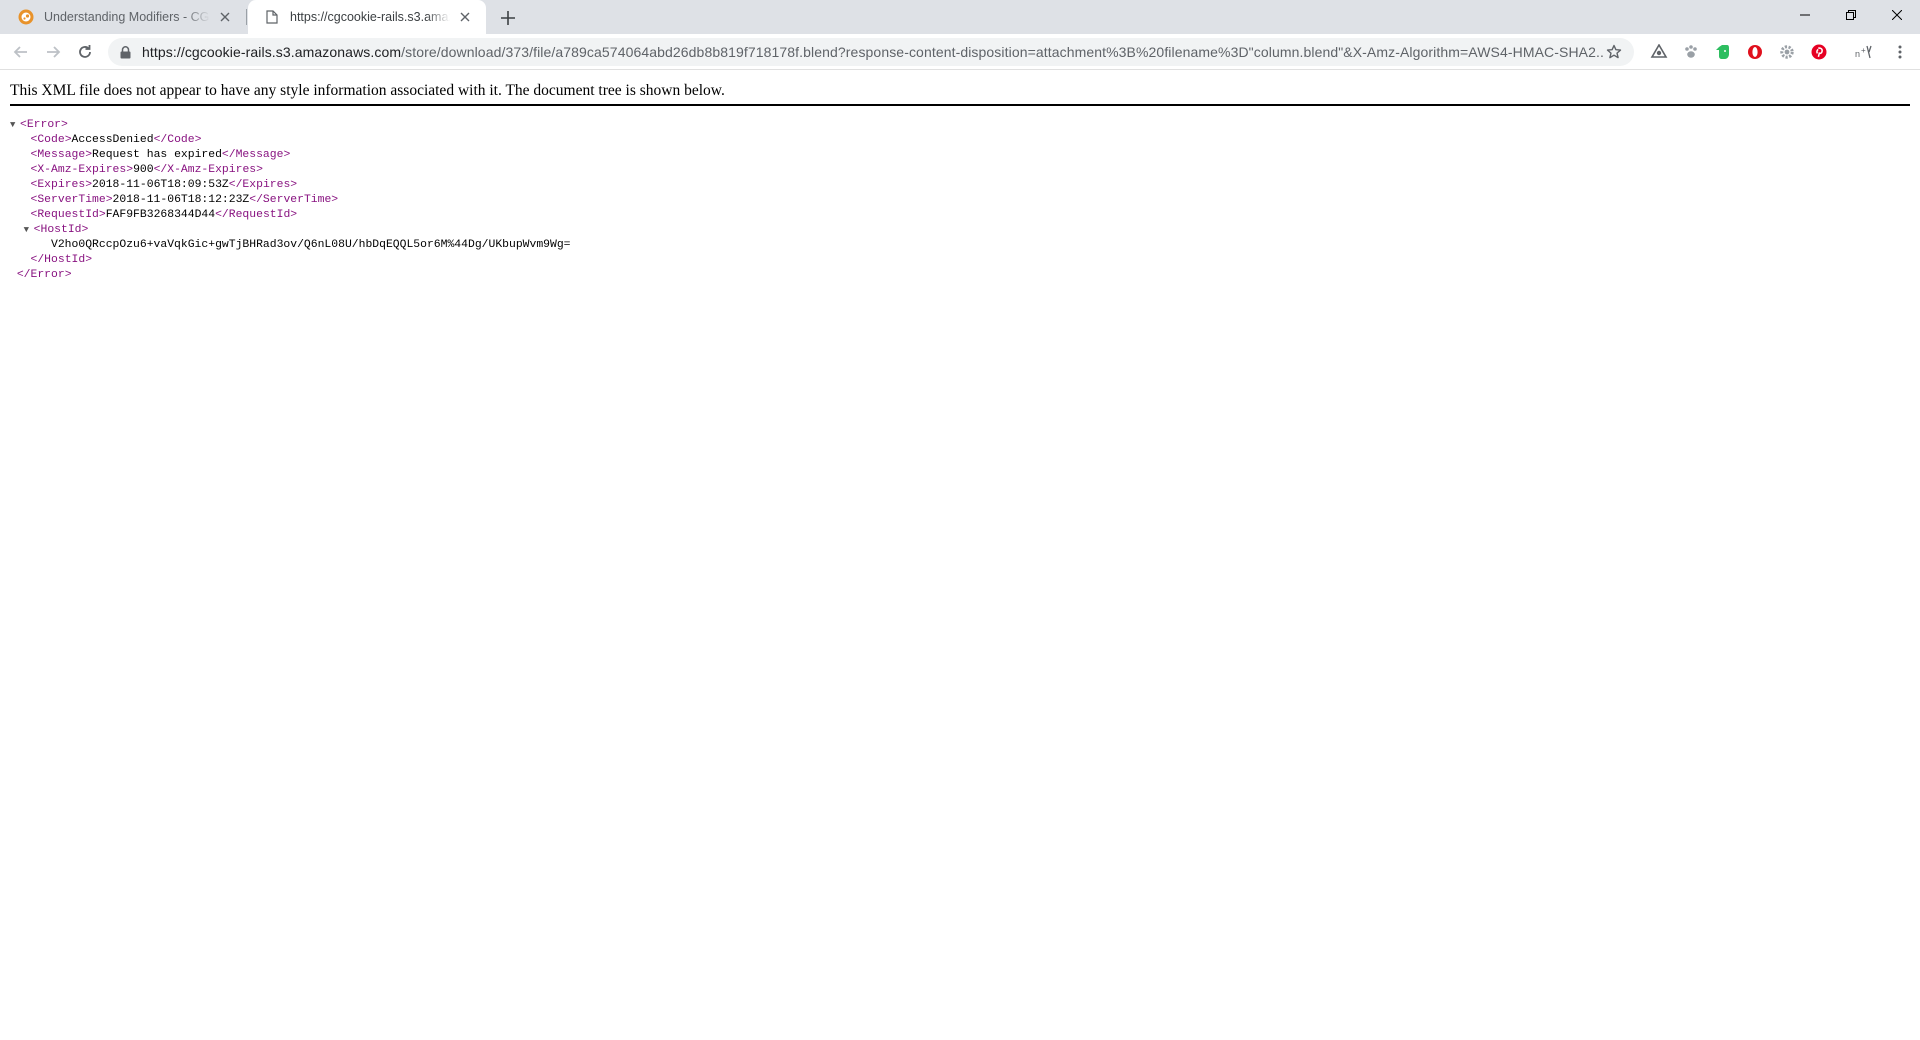 The height and width of the screenshot is (1040, 1920). I want to click on xml-host-id-open: ▼ <HostId>, so click(56, 230).